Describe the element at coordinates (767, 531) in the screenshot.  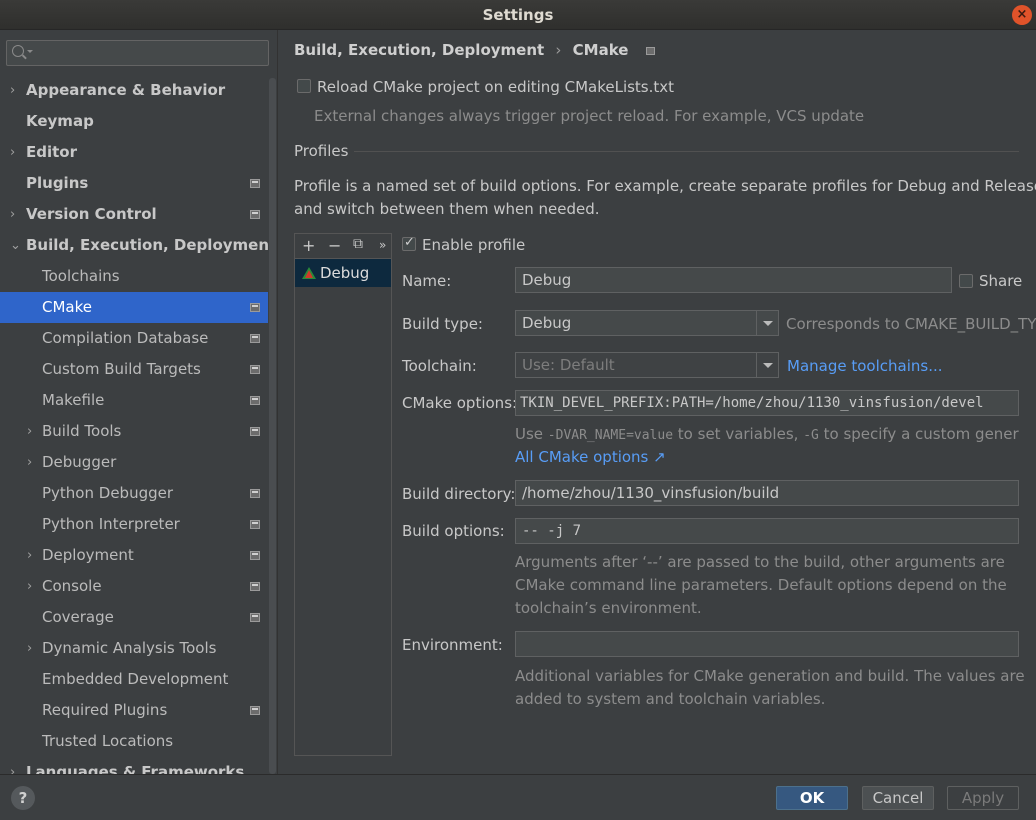
I see `build-options-field: -- -j 7` at that location.